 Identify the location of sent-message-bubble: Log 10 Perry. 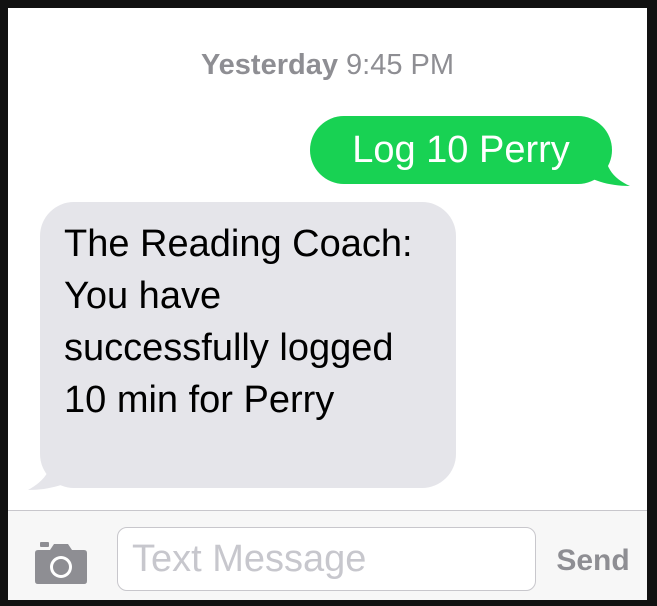
(461, 150).